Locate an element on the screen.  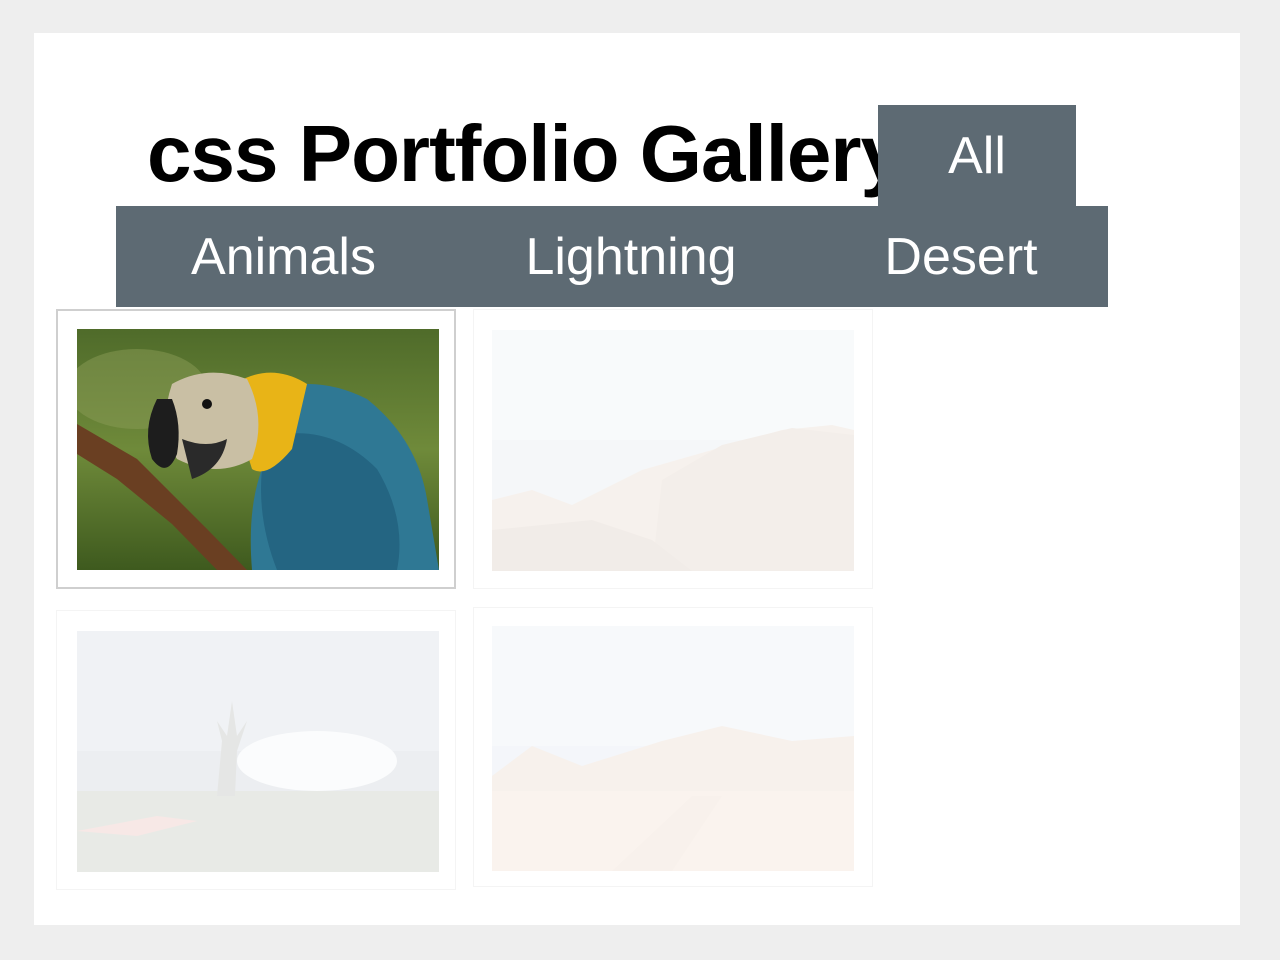
parrot-photo is located at coordinates (258, 449).